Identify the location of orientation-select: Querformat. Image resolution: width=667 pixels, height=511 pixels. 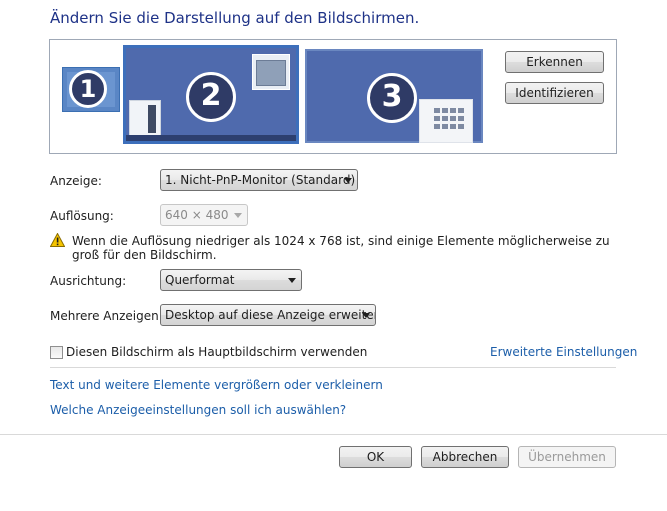
(231, 280).